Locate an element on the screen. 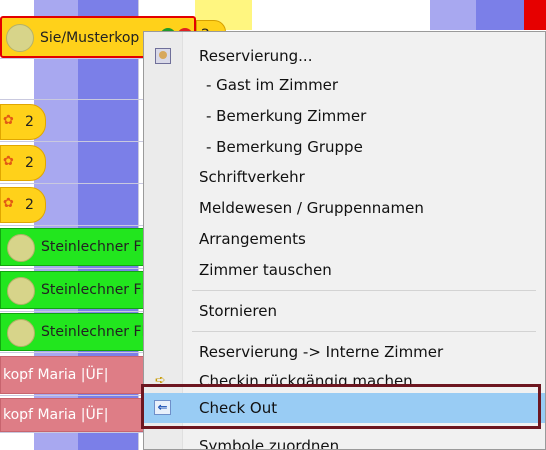 The width and height of the screenshot is (546, 450). menu-item-label: Meldewesen / Gruppennamen is located at coordinates (311, 208).